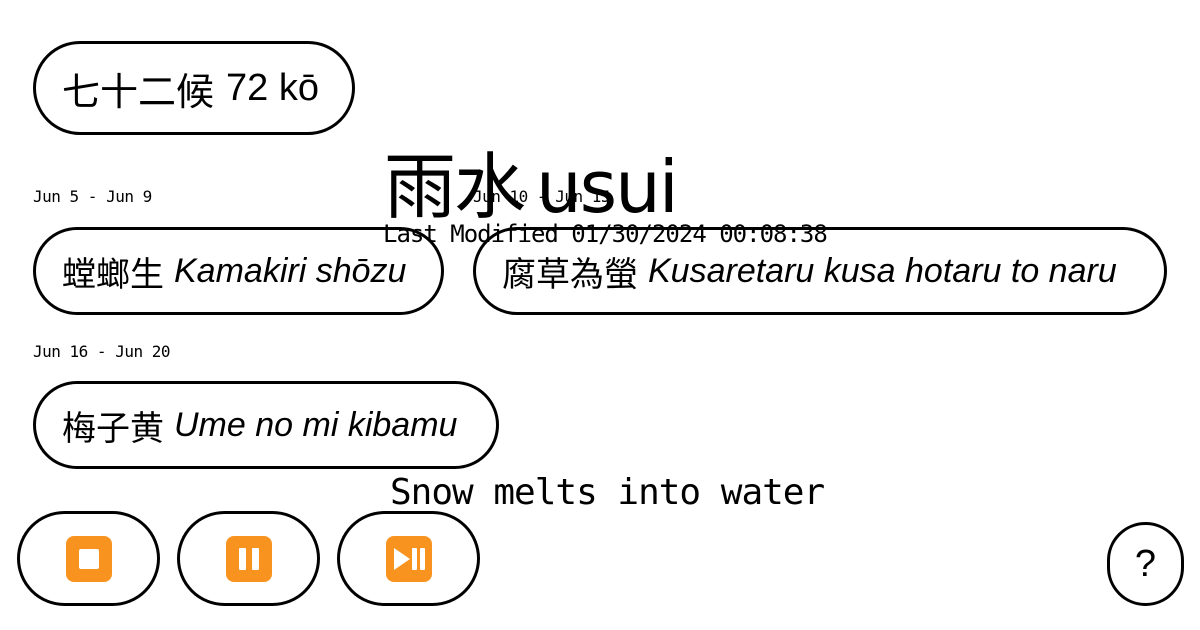 The height and width of the screenshot is (630, 1200). What do you see at coordinates (272, 87) in the screenshot?
I see `app-title-romaji: 72 kō` at bounding box center [272, 87].